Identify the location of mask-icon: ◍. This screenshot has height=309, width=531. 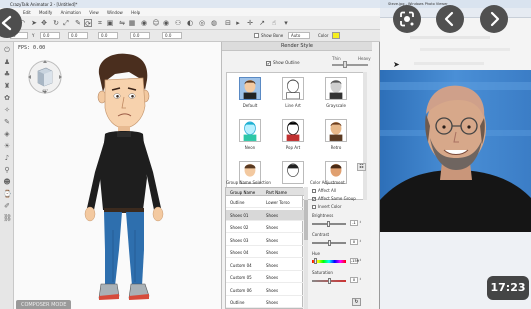
(214, 23).